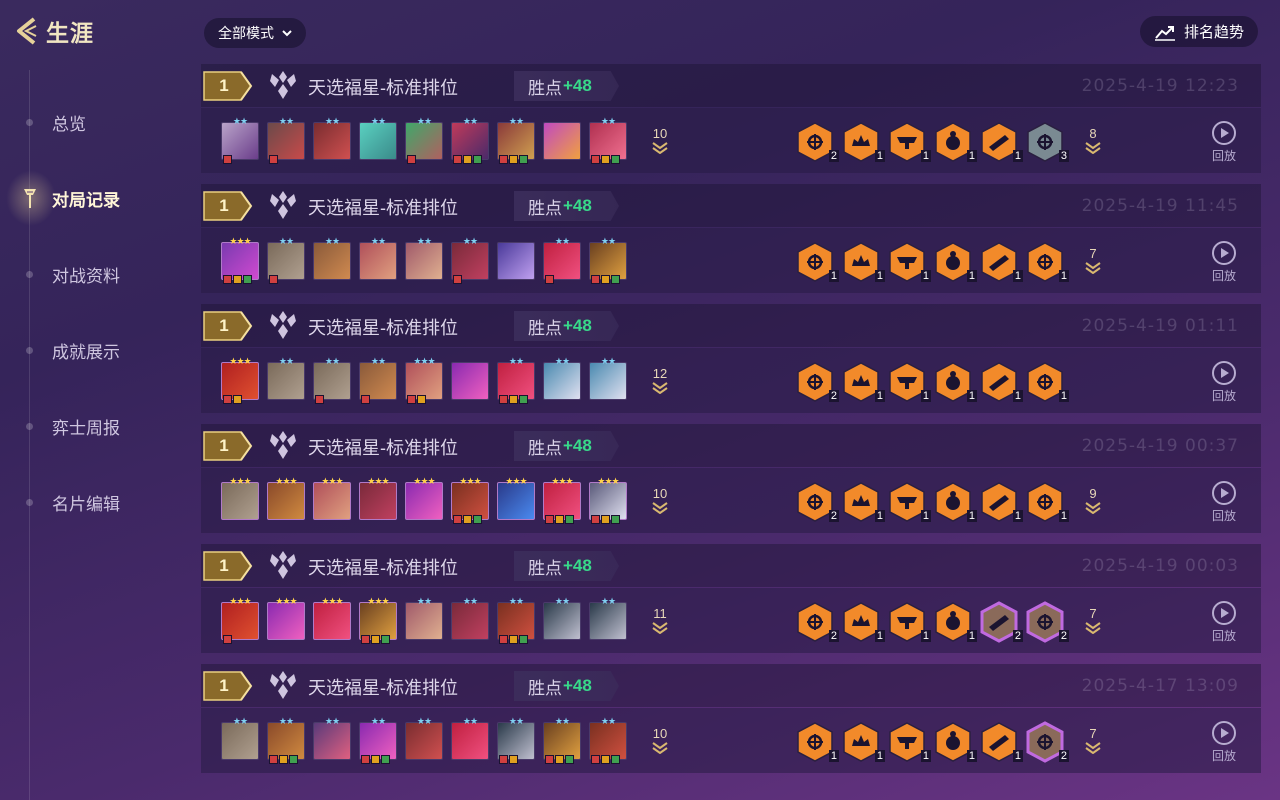 The height and width of the screenshot is (800, 1280). Describe the element at coordinates (255, 33) in the screenshot. I see `mode-filter-dropdown: 全部模式` at that location.